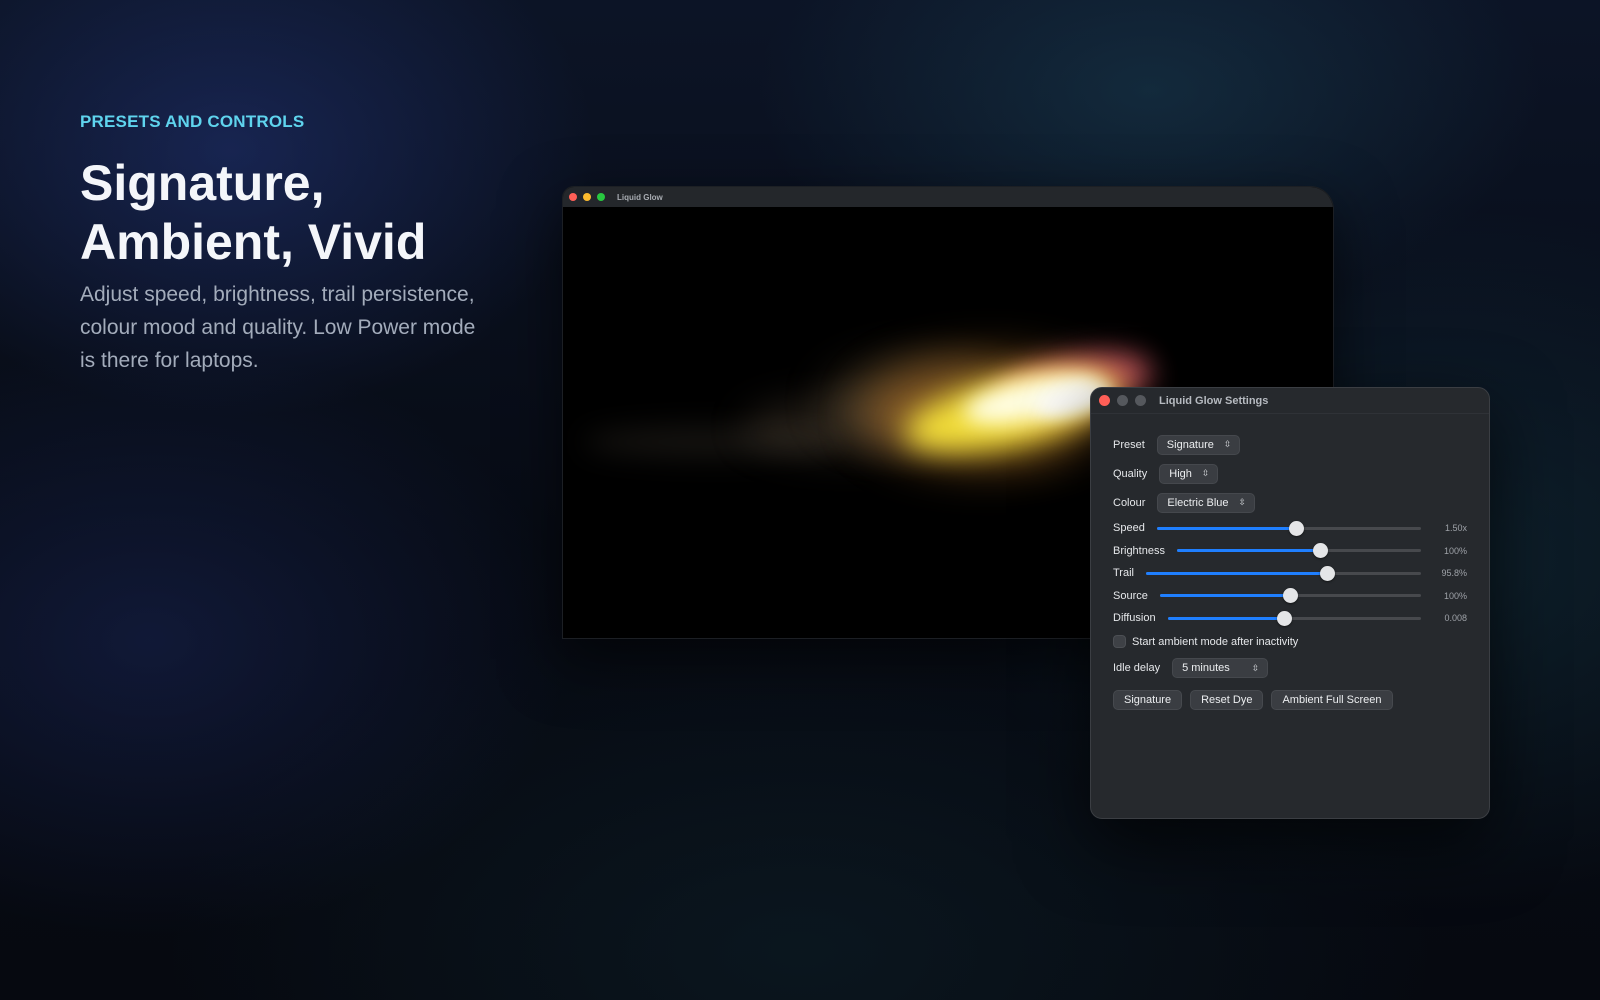 This screenshot has height=1000, width=1600. Describe the element at coordinates (1180, 473) in the screenshot. I see `quality-value: High` at that location.